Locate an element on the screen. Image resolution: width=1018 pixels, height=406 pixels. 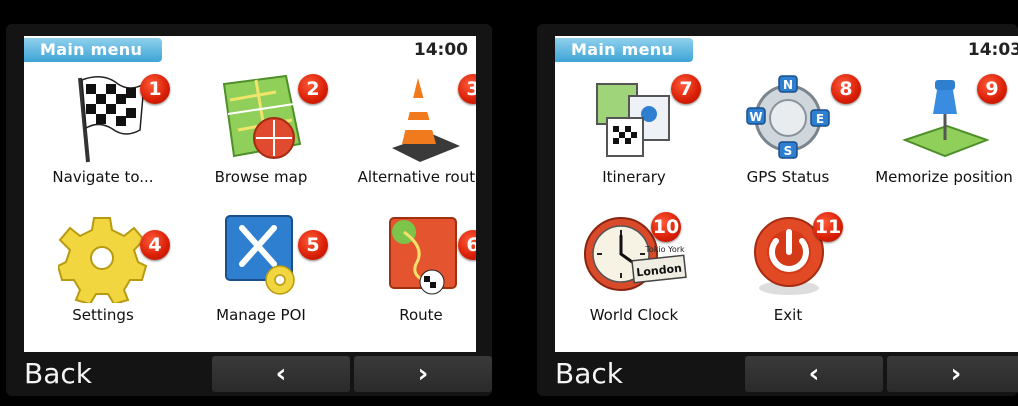
svg-text: E is located at coordinates (820, 119).